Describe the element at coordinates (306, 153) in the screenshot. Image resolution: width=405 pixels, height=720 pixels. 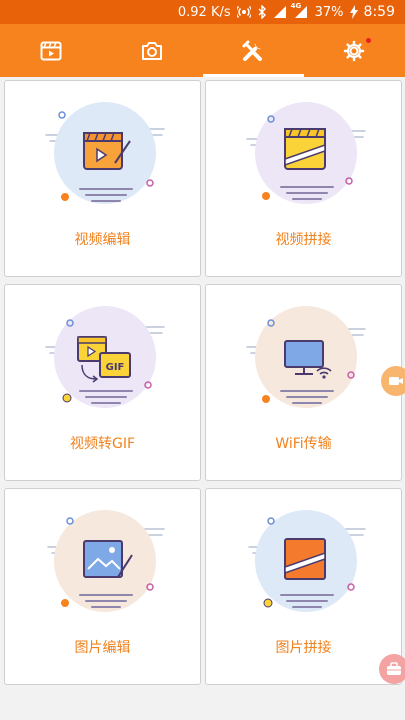
I see `video-merge-icon` at that location.